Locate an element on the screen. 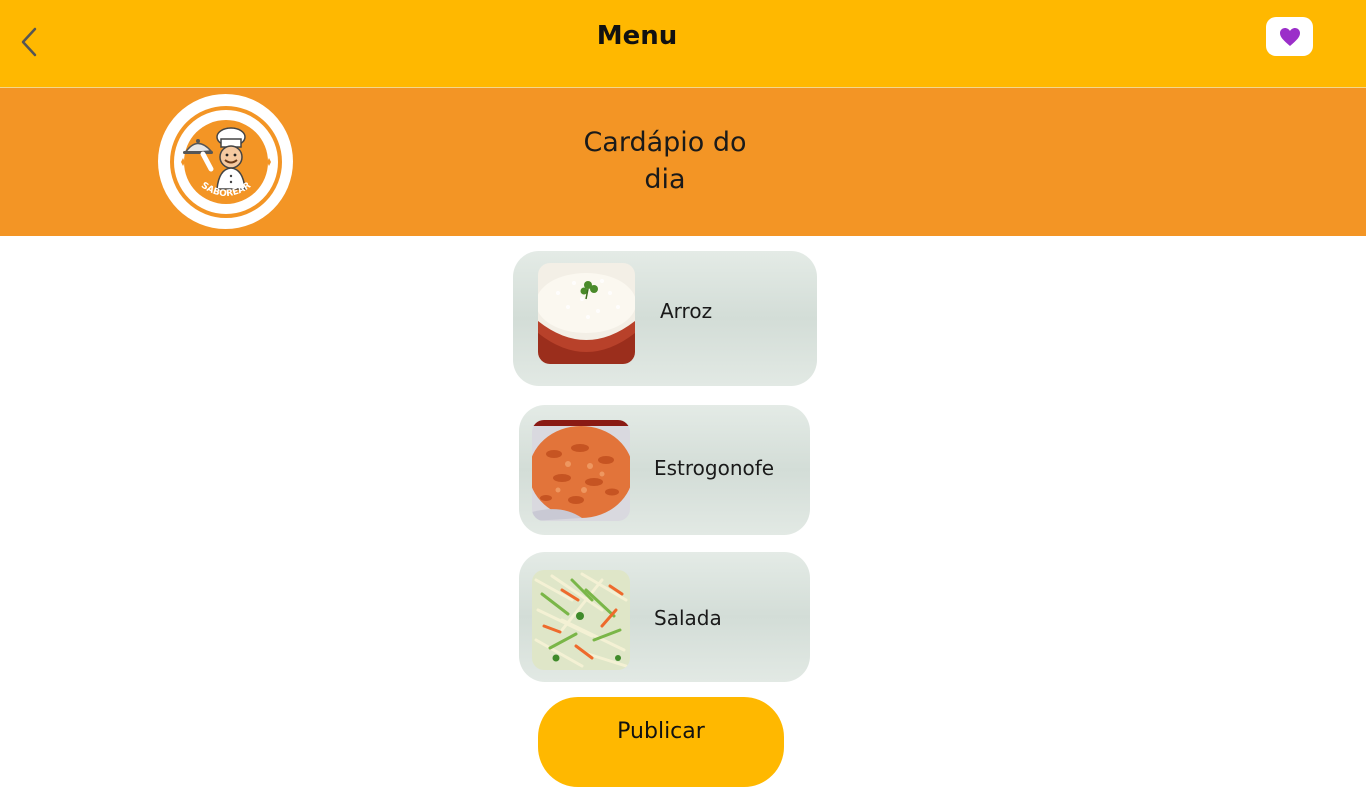 This screenshot has width=1366, height=787. top-app-bar: Menu is located at coordinates (683, 44).